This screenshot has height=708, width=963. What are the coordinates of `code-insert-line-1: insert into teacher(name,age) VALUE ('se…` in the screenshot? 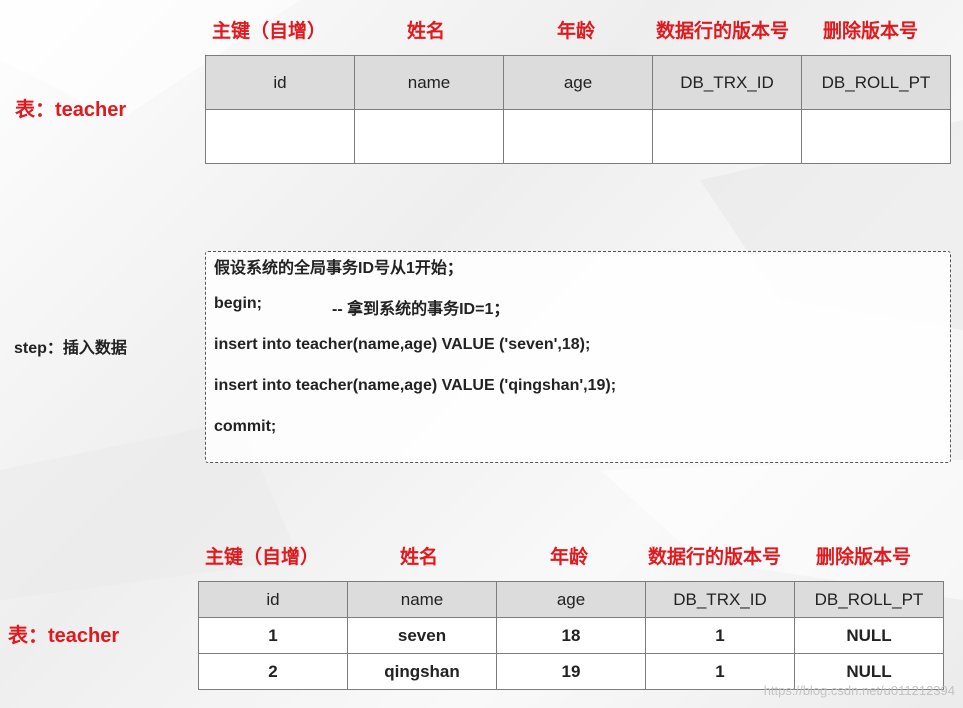 It's located at (402, 344).